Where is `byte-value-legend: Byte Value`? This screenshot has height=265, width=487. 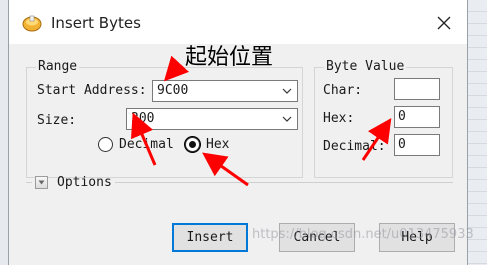 byte-value-legend: Byte Value is located at coordinates (365, 66).